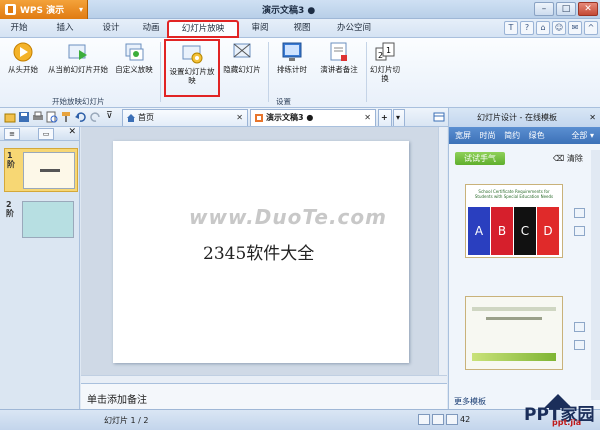 This screenshot has width=600, height=430. What do you see at coordinates (192, 76) in the screenshot?
I see `setup-slideshow-label: 设置幻灯片放映` at bounding box center [192, 76].